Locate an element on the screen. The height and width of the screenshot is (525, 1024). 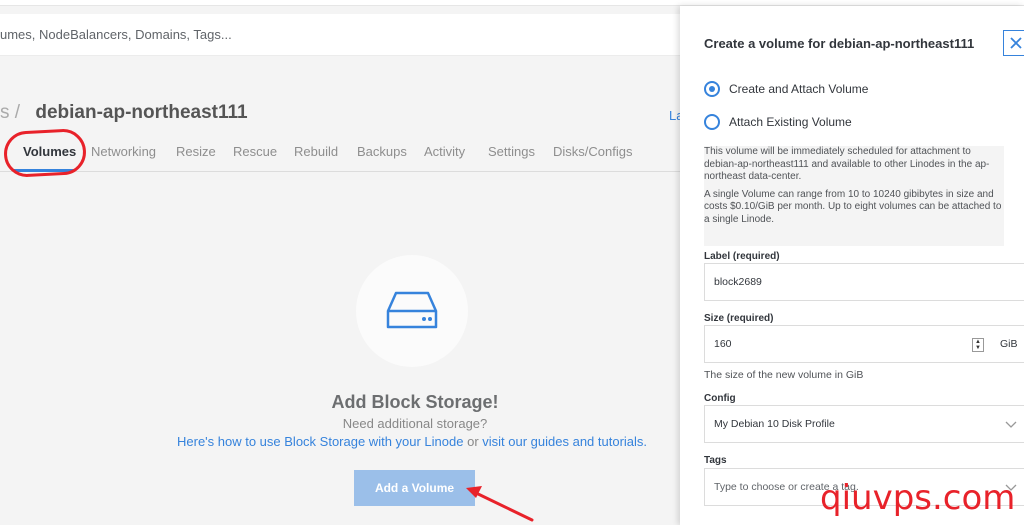
empty-state-title: Add Block Storage! is located at coordinates (415, 402).